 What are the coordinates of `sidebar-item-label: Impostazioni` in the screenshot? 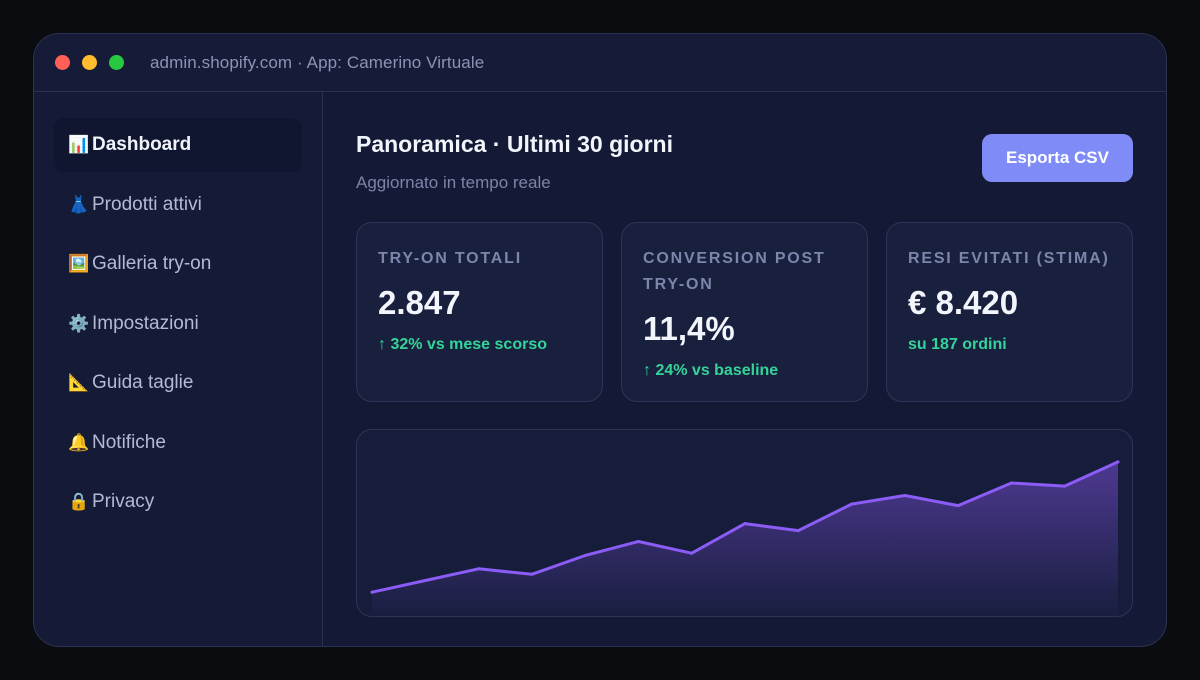 It's located at (145, 323).